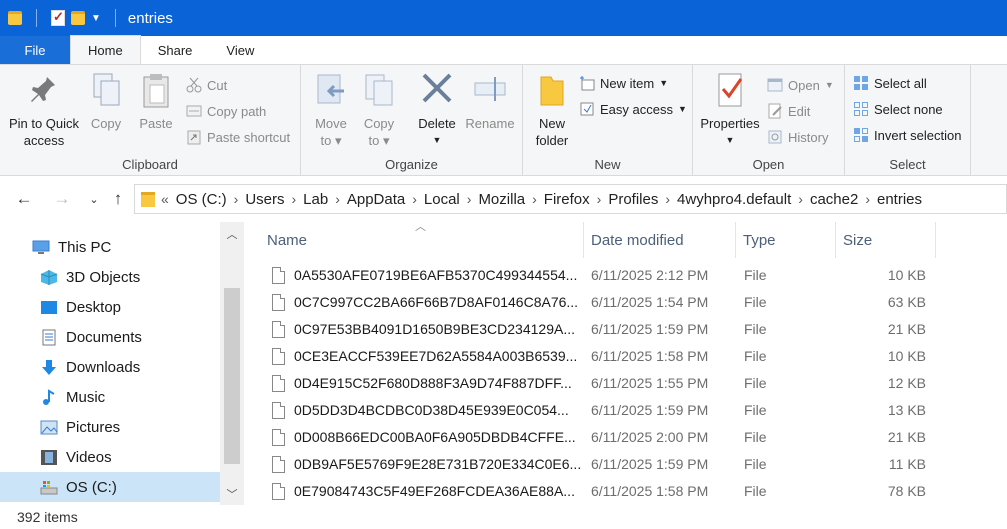 The width and height of the screenshot is (1007, 529). Describe the element at coordinates (623, 83) in the screenshot. I see `new-item-button: New item ▼` at that location.